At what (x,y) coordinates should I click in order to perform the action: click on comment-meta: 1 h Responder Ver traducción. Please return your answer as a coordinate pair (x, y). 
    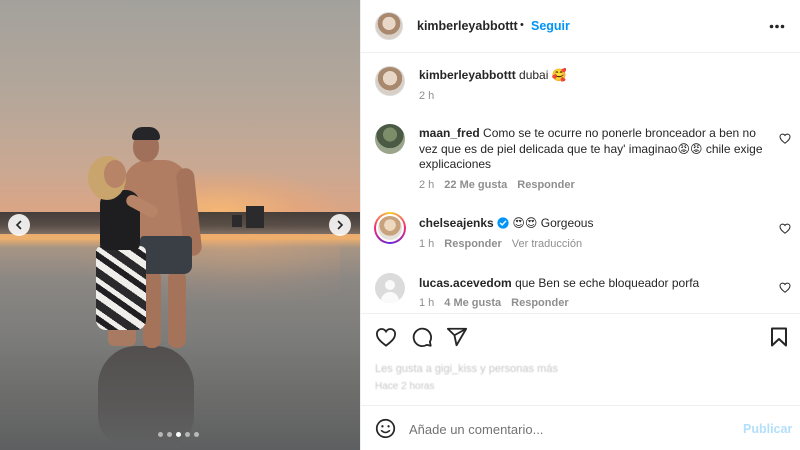
    Looking at the image, I should click on (500, 244).